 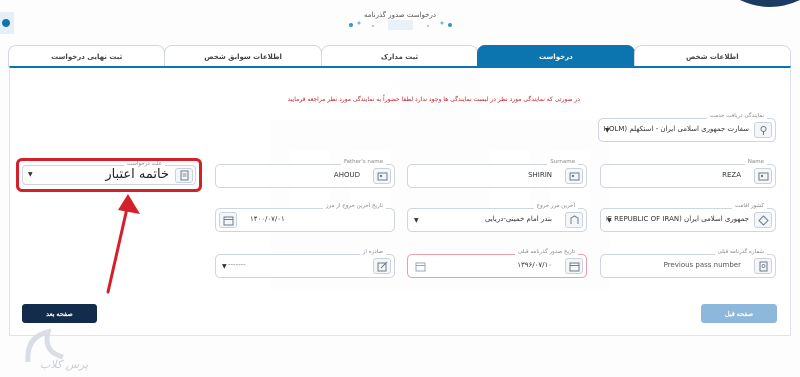 What do you see at coordinates (305, 217) in the screenshot?
I see `last-exit-date-field: تاریخ آخرین خروج از مرز ۱۴۰۰/۰۷/۰۱` at bounding box center [305, 217].